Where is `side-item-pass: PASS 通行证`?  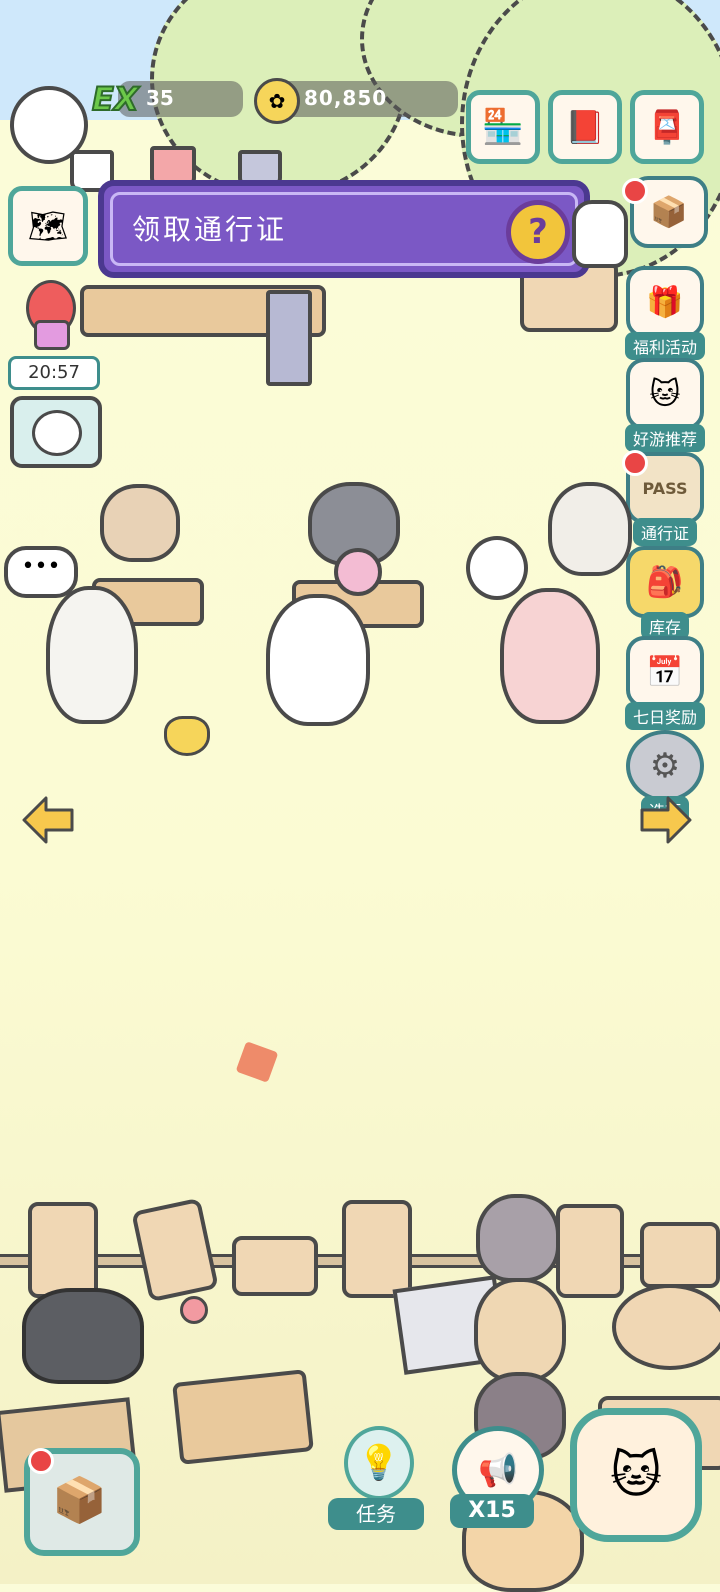 side-item-pass: PASS 通行证 is located at coordinates (663, 498).